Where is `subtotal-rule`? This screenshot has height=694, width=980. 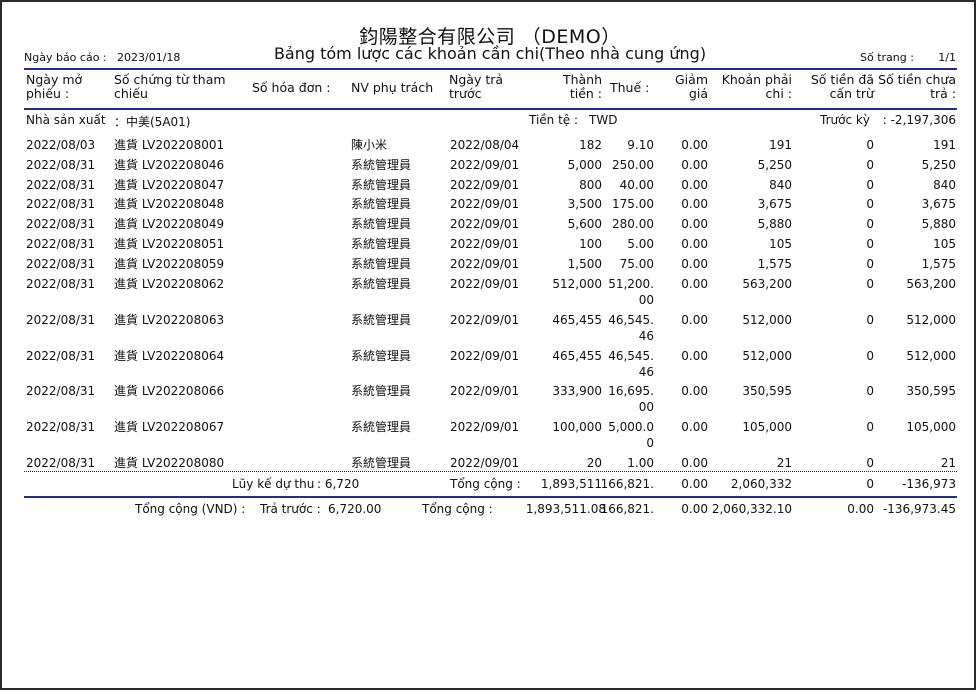 subtotal-rule is located at coordinates (490, 471).